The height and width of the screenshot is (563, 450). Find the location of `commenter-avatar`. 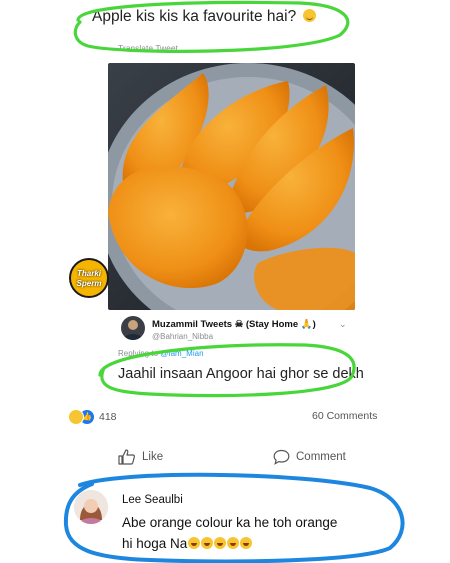

commenter-avatar is located at coordinates (91, 507).